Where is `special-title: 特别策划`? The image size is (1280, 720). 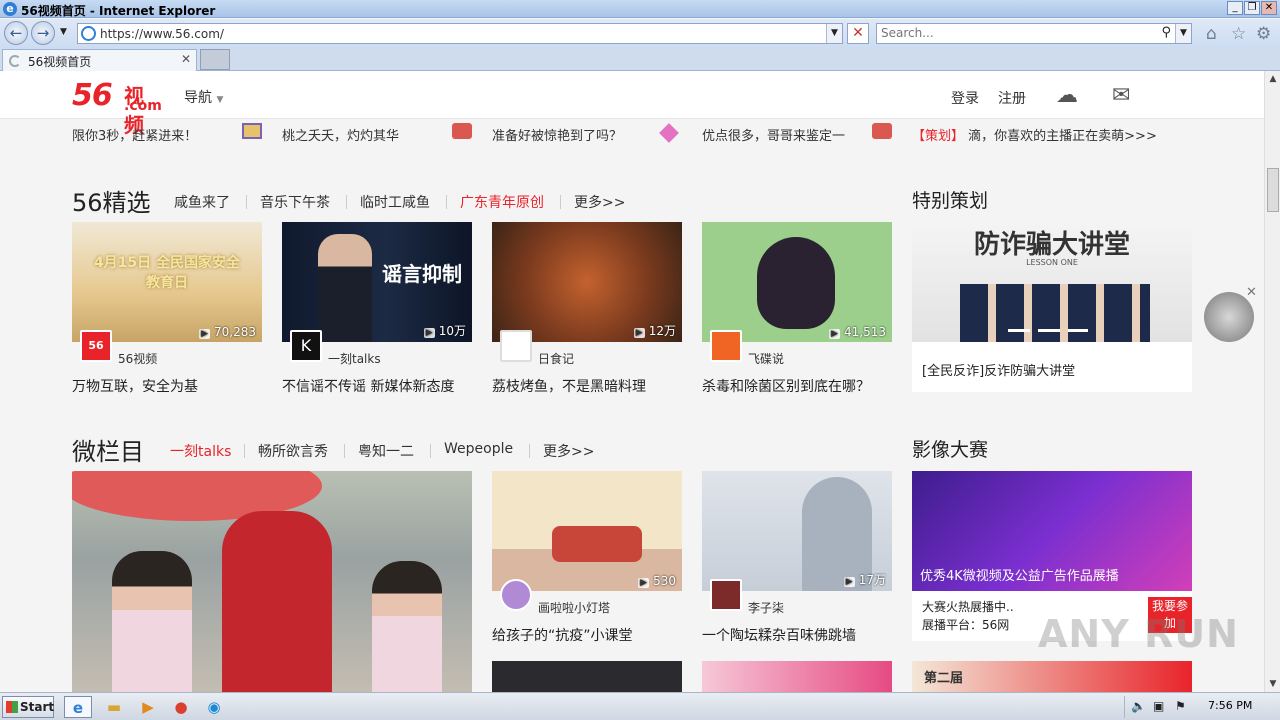 special-title: 特别策划 is located at coordinates (950, 201).